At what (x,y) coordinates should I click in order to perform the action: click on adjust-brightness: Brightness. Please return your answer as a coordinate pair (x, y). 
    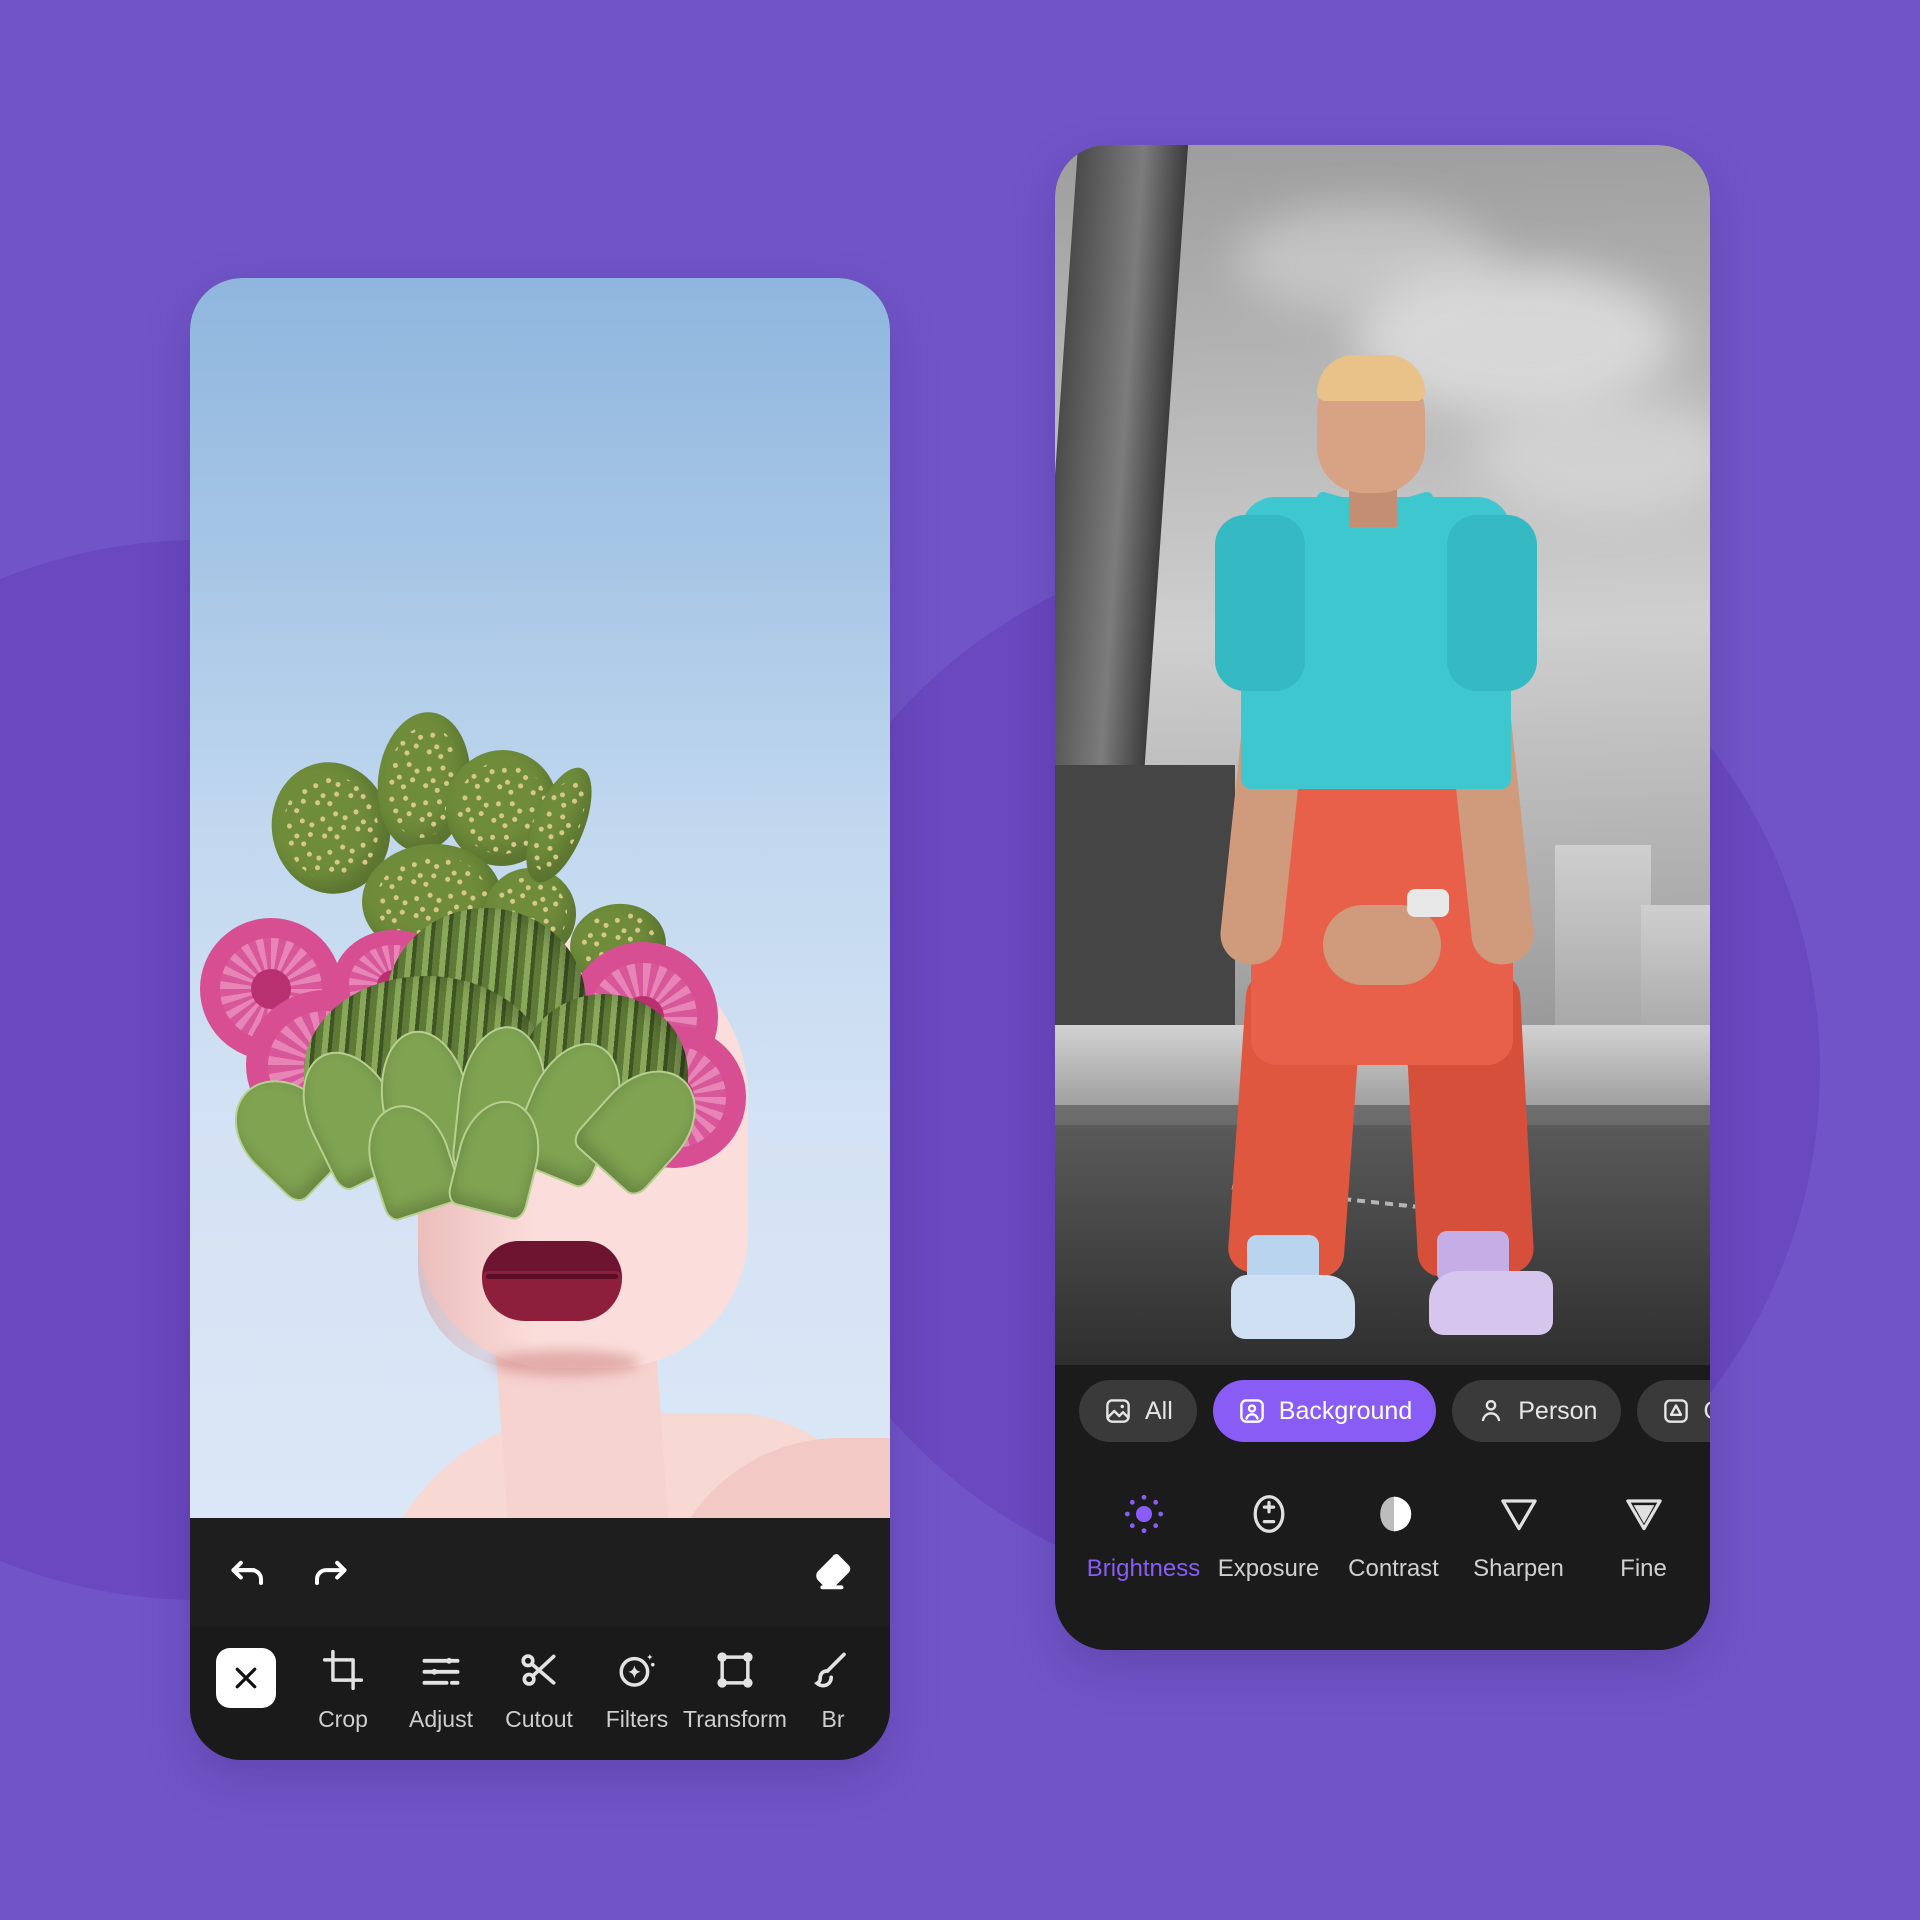
    Looking at the image, I should click on (1143, 1537).